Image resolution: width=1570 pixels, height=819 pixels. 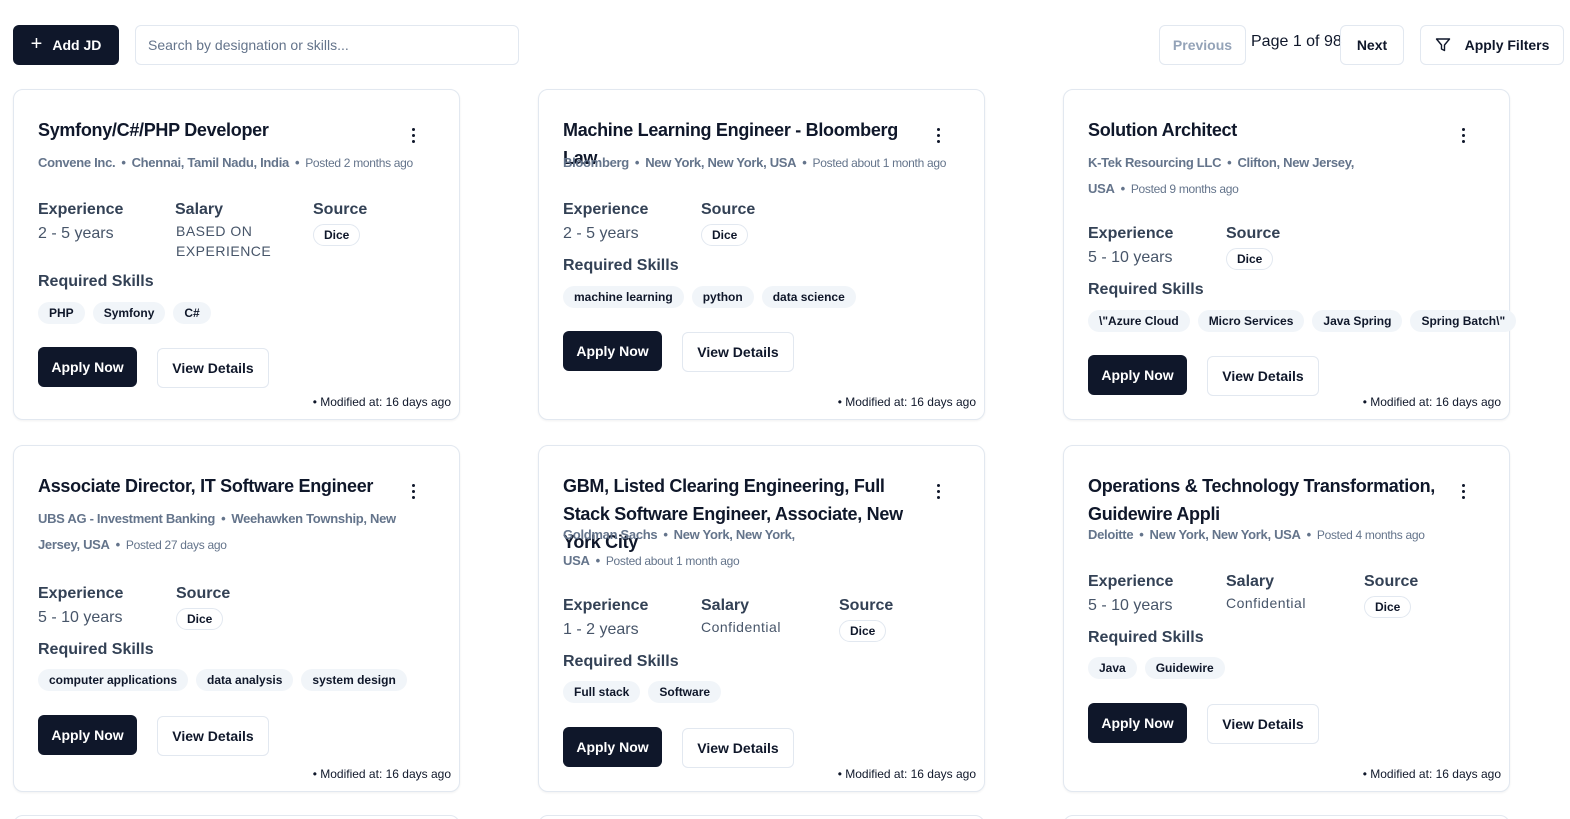 I want to click on skill-chip: Java, so click(x=1112, y=668).